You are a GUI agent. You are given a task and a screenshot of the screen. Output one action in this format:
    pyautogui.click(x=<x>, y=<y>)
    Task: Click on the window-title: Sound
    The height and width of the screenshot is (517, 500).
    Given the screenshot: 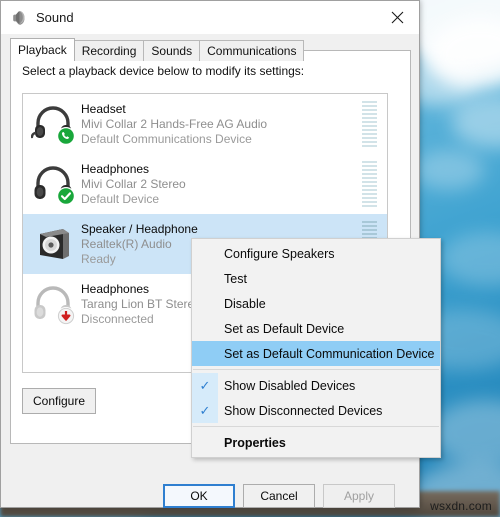 What is the action you would take?
    pyautogui.click(x=55, y=17)
    